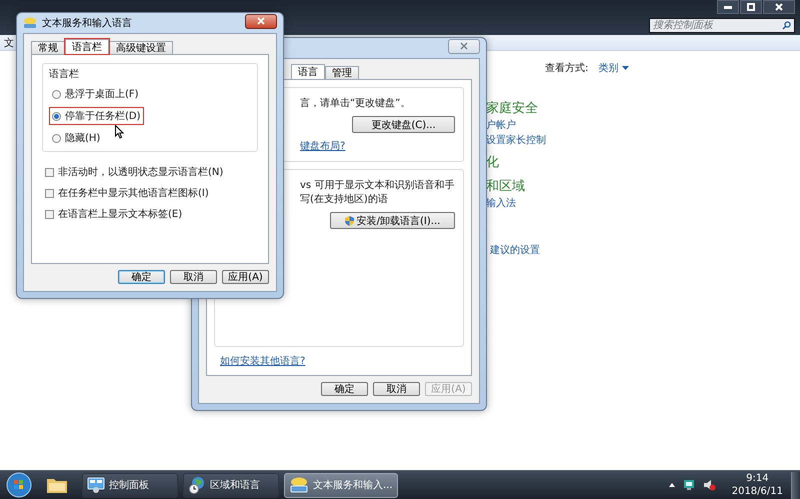  I want to click on time-text: 9:14, so click(757, 478).